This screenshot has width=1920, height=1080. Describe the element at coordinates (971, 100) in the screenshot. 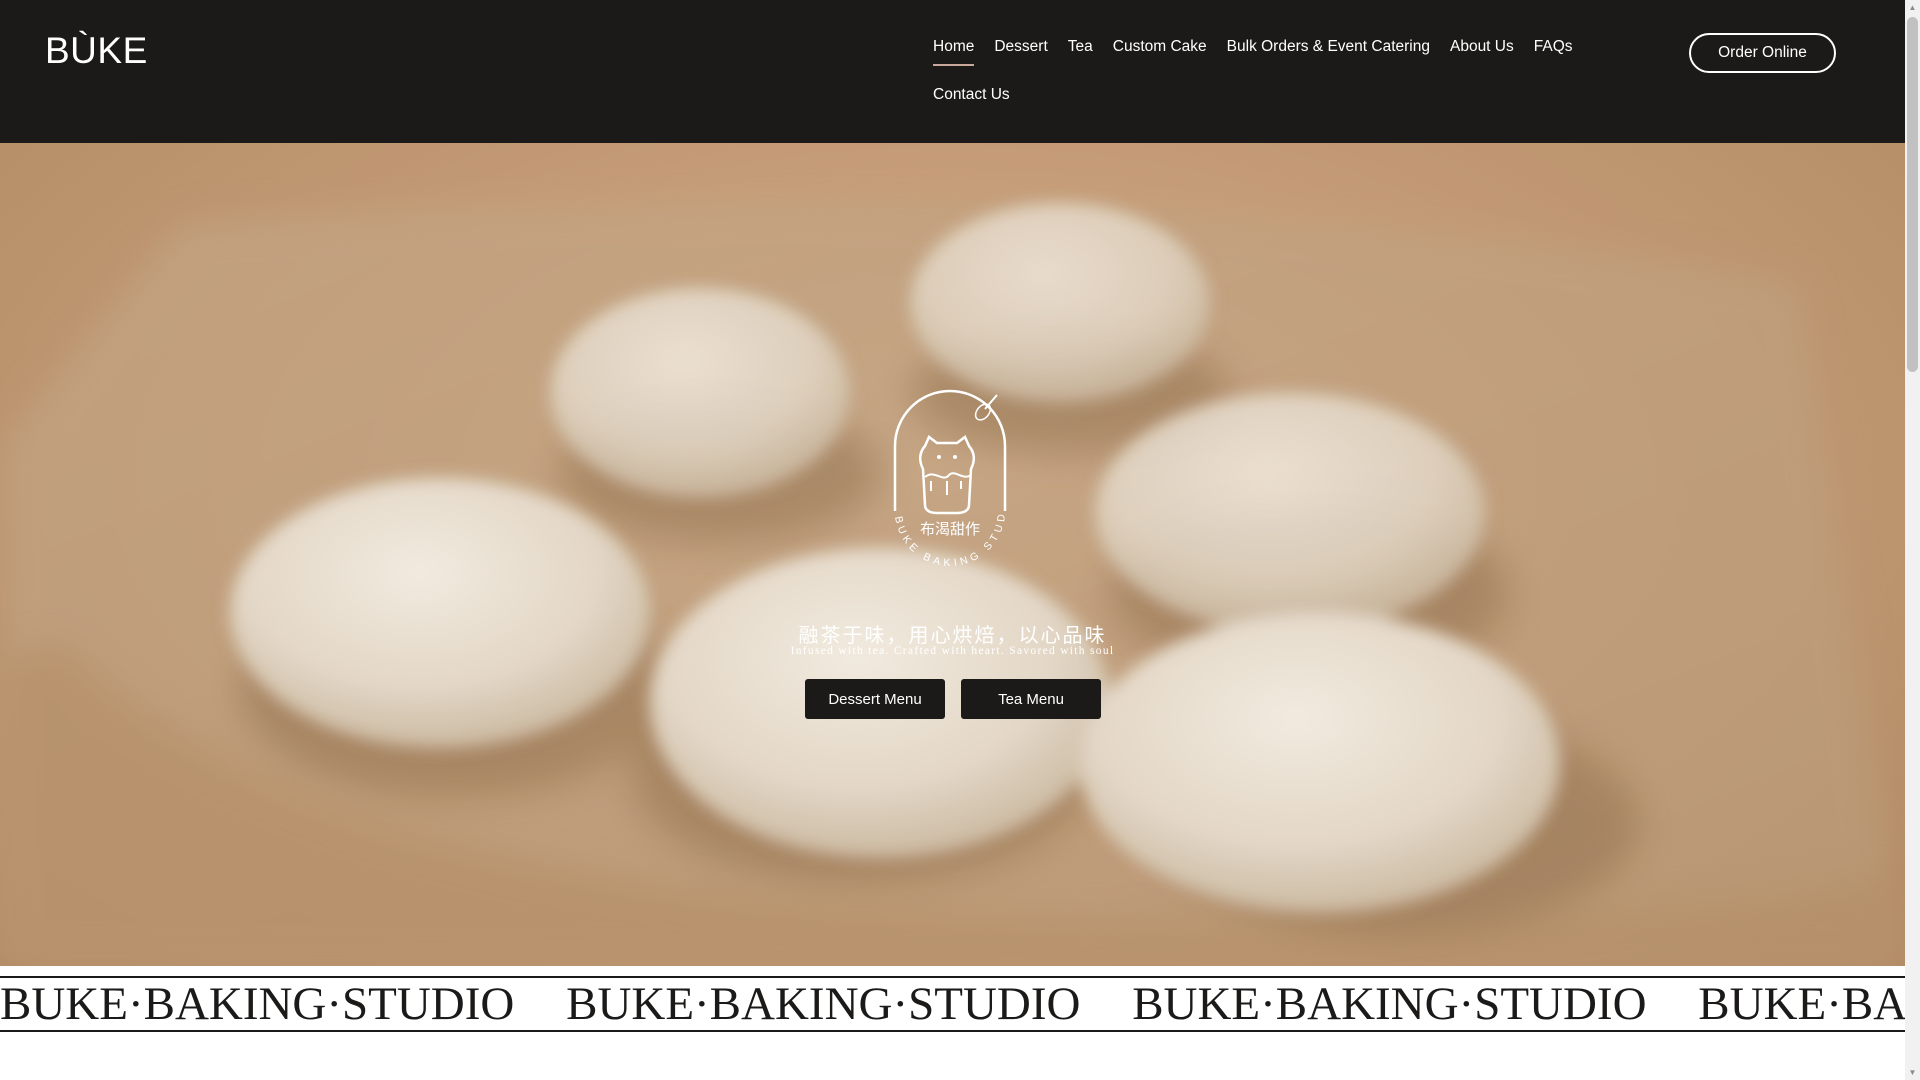

I see `nav-item-contact-us: Contact Us` at that location.